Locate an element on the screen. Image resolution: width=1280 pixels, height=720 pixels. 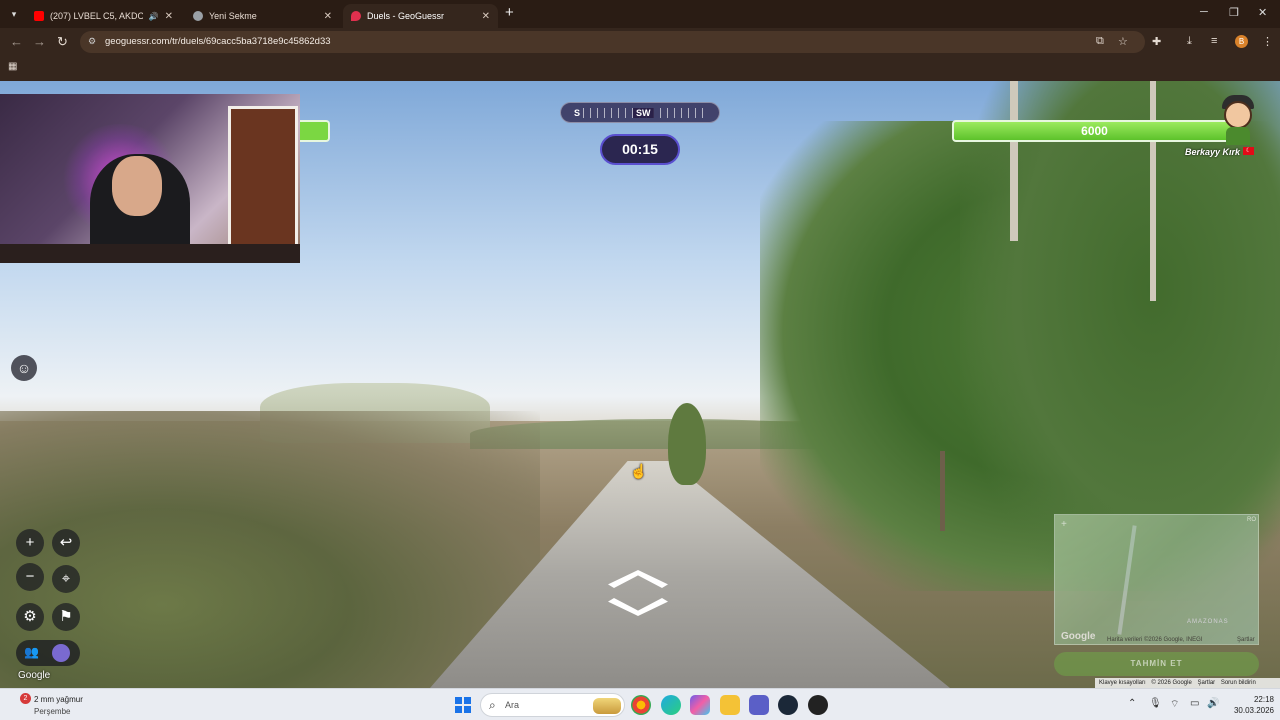
app-taskbar-icon is located at coordinates (818, 705).